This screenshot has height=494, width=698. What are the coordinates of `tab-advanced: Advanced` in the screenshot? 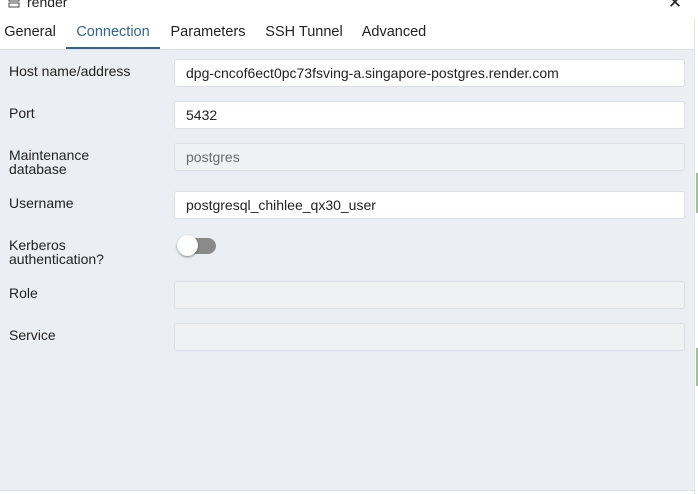 It's located at (394, 33).